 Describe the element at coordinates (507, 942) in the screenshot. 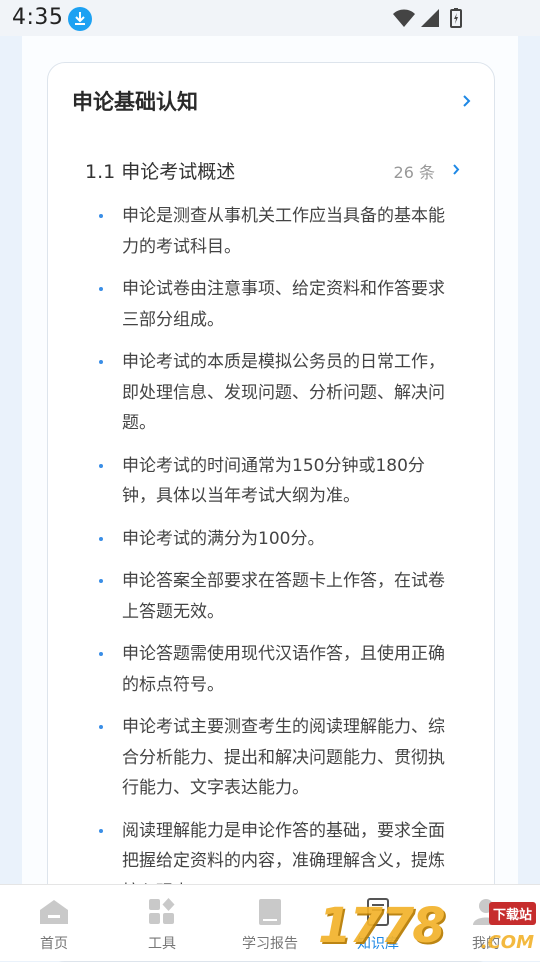

I see `watermark-domain: .COM` at that location.